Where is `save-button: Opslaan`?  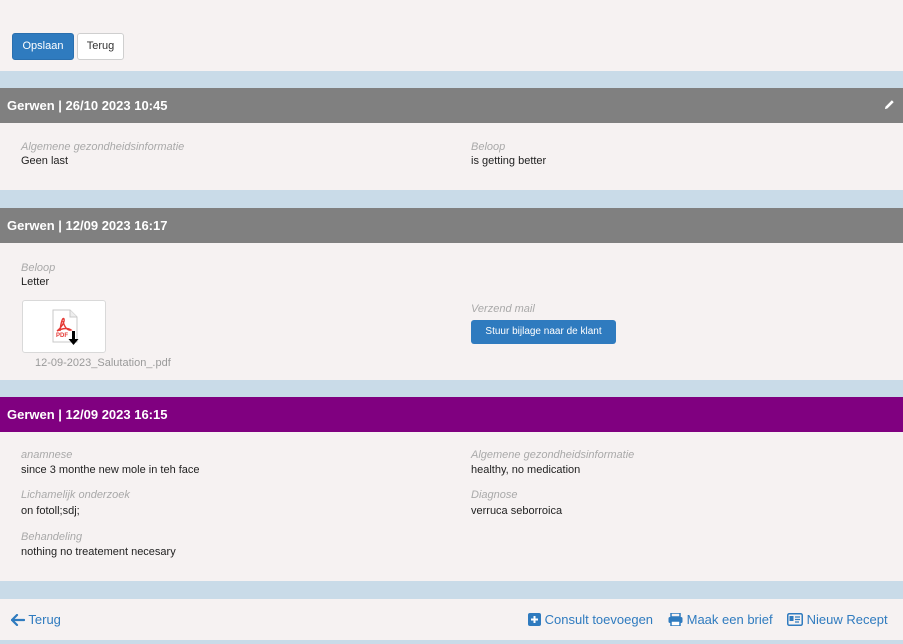 save-button: Opslaan is located at coordinates (43, 46).